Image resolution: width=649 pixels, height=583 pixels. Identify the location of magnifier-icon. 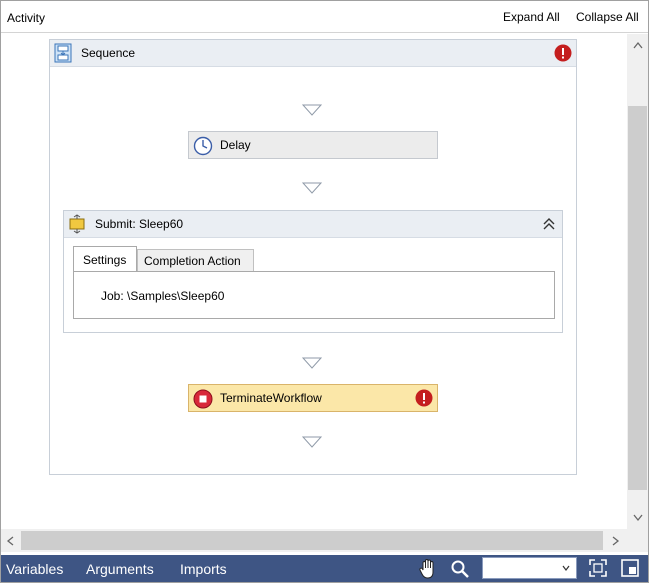
(460, 569).